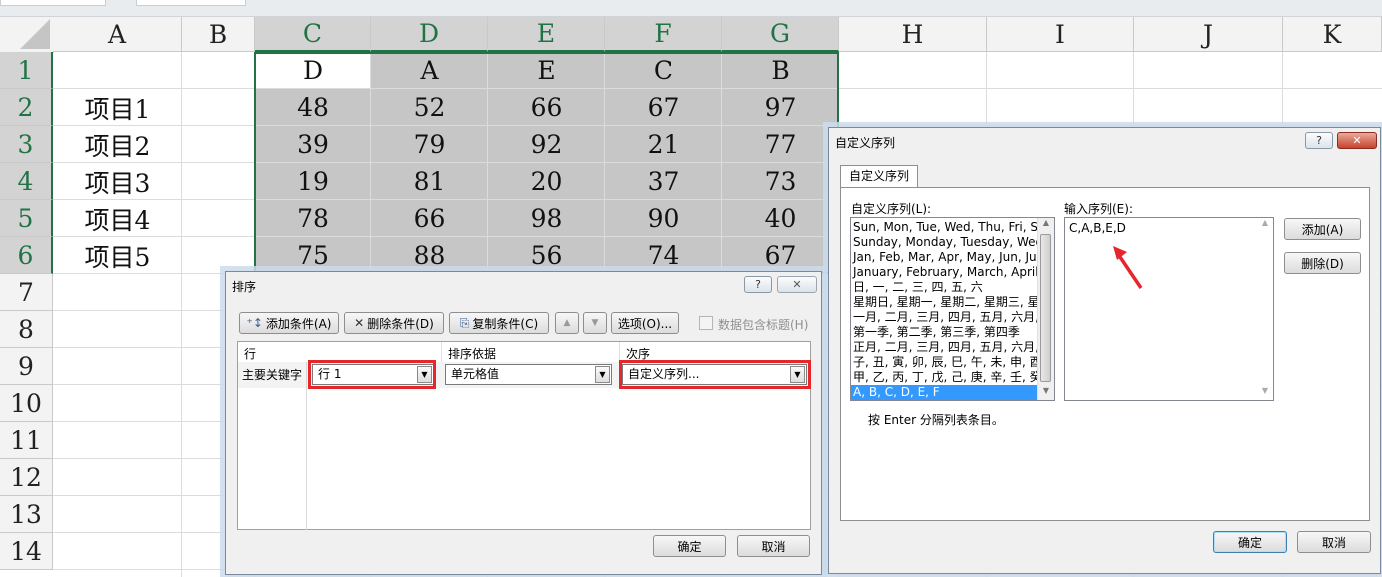 The width and height of the screenshot is (1382, 577). What do you see at coordinates (117, 255) in the screenshot?
I see `cell-label: 项目5` at bounding box center [117, 255].